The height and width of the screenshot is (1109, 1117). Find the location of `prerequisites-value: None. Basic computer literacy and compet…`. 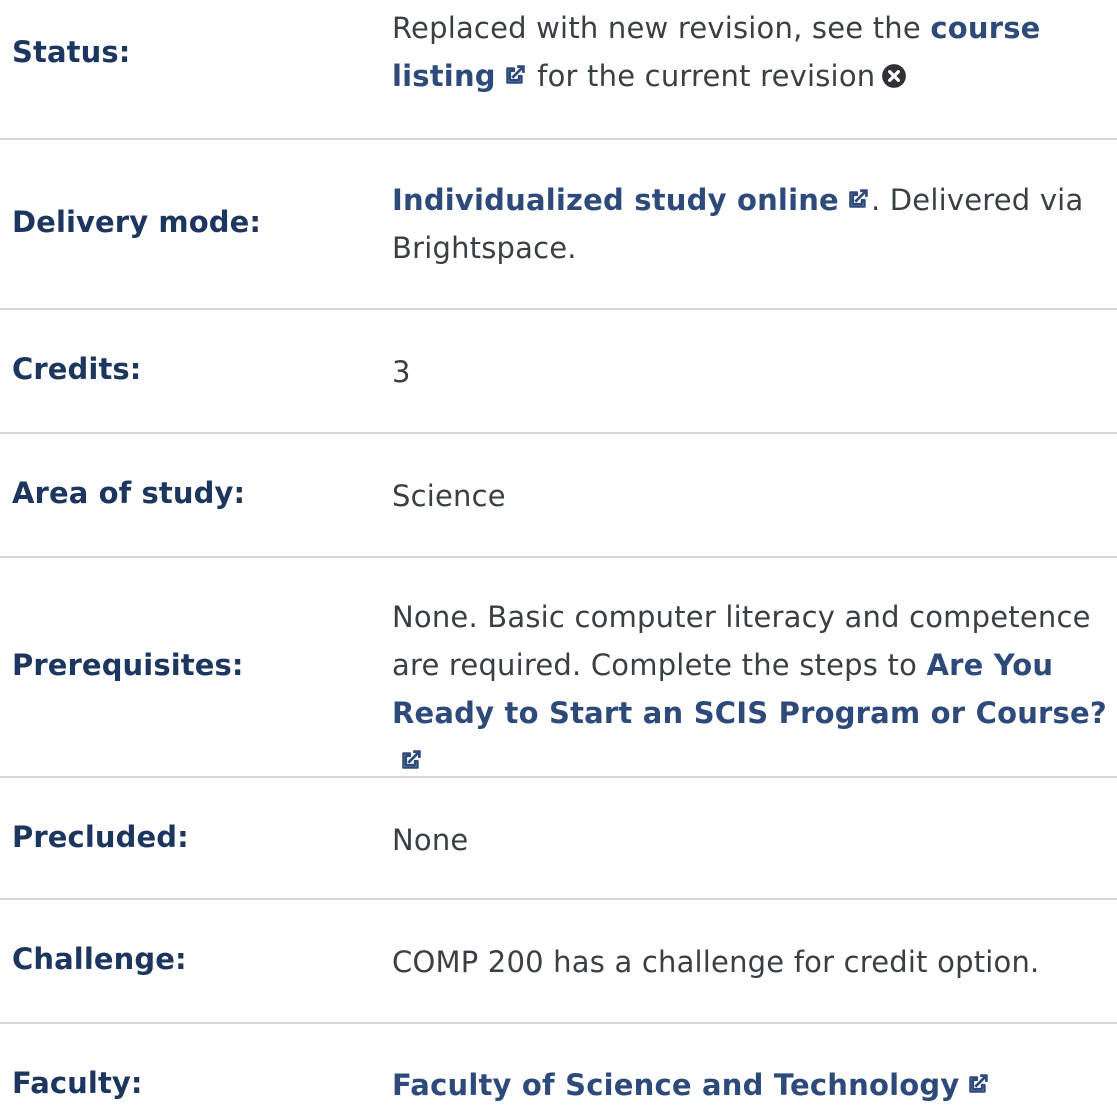

prerequisites-value: None. Basic computer literacy and compet… is located at coordinates (754, 689).